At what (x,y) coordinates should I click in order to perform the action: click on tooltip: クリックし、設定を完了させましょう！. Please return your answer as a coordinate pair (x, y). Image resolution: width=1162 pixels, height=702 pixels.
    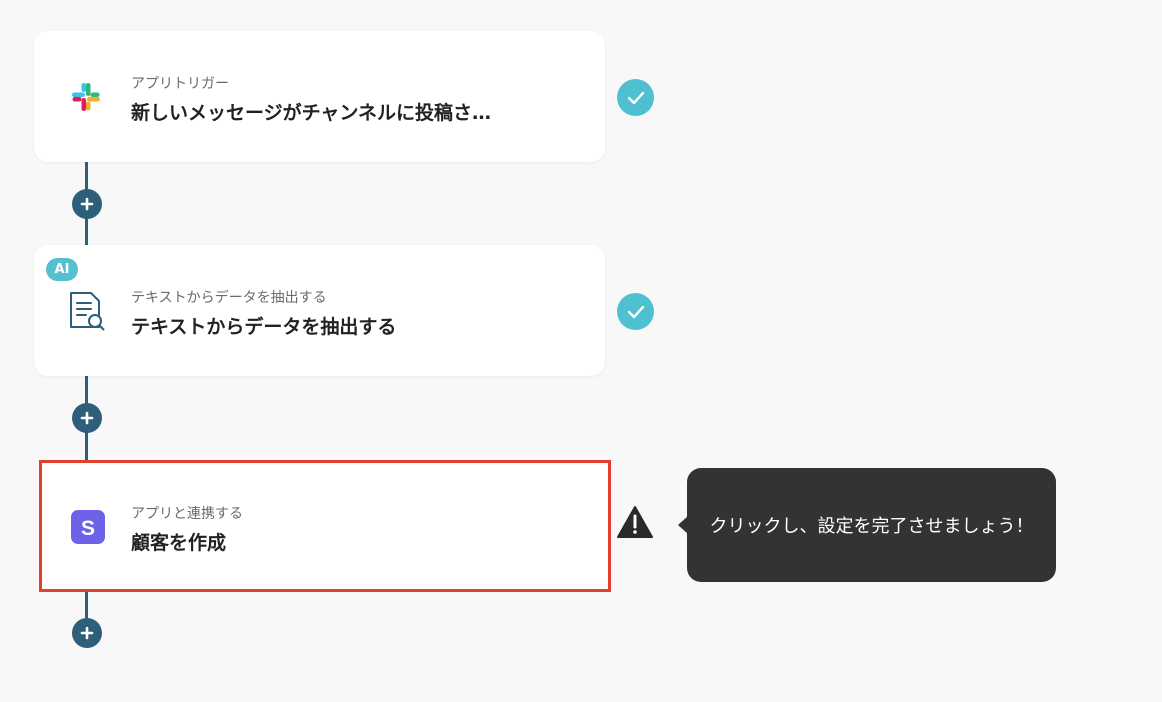
    Looking at the image, I should click on (867, 525).